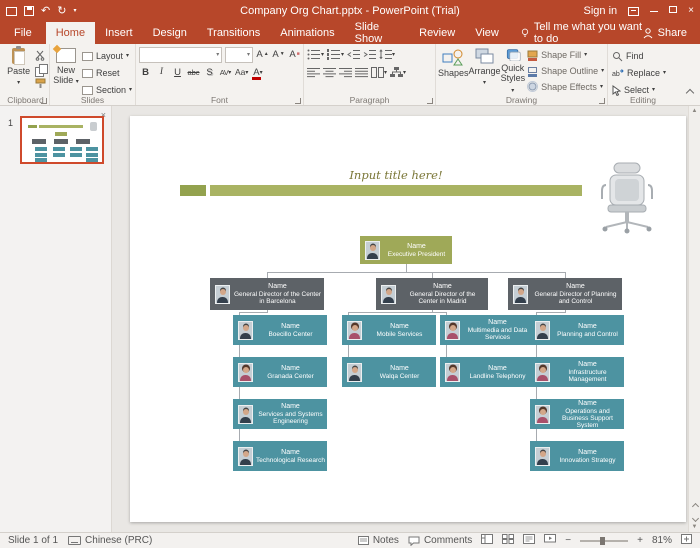  What do you see at coordinates (640, 540) in the screenshot?
I see `zoom-in-button: +` at bounding box center [640, 540].